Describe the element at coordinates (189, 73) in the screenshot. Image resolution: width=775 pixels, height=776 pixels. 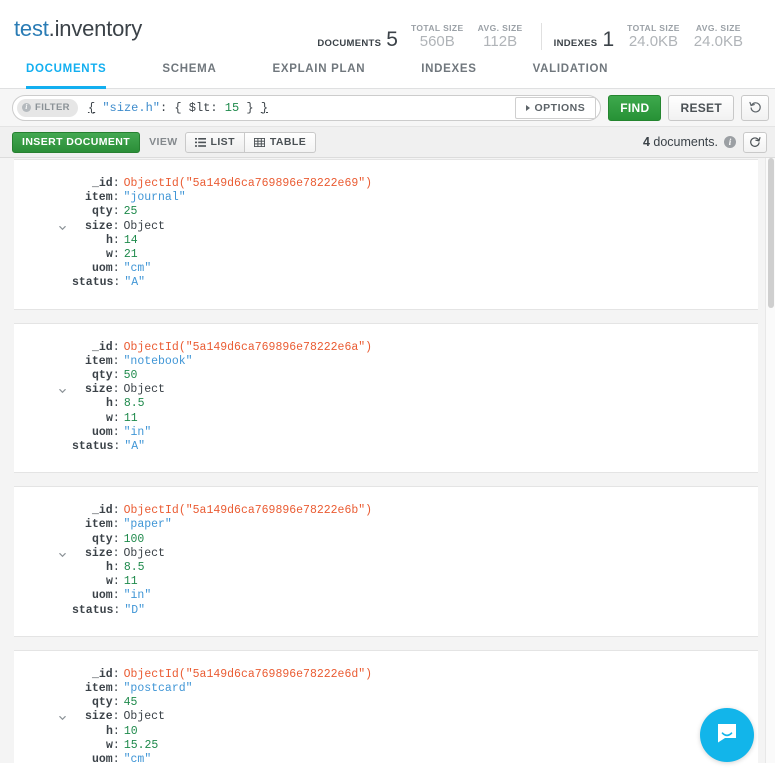
I see `tab-schema: SCHEMA` at that location.